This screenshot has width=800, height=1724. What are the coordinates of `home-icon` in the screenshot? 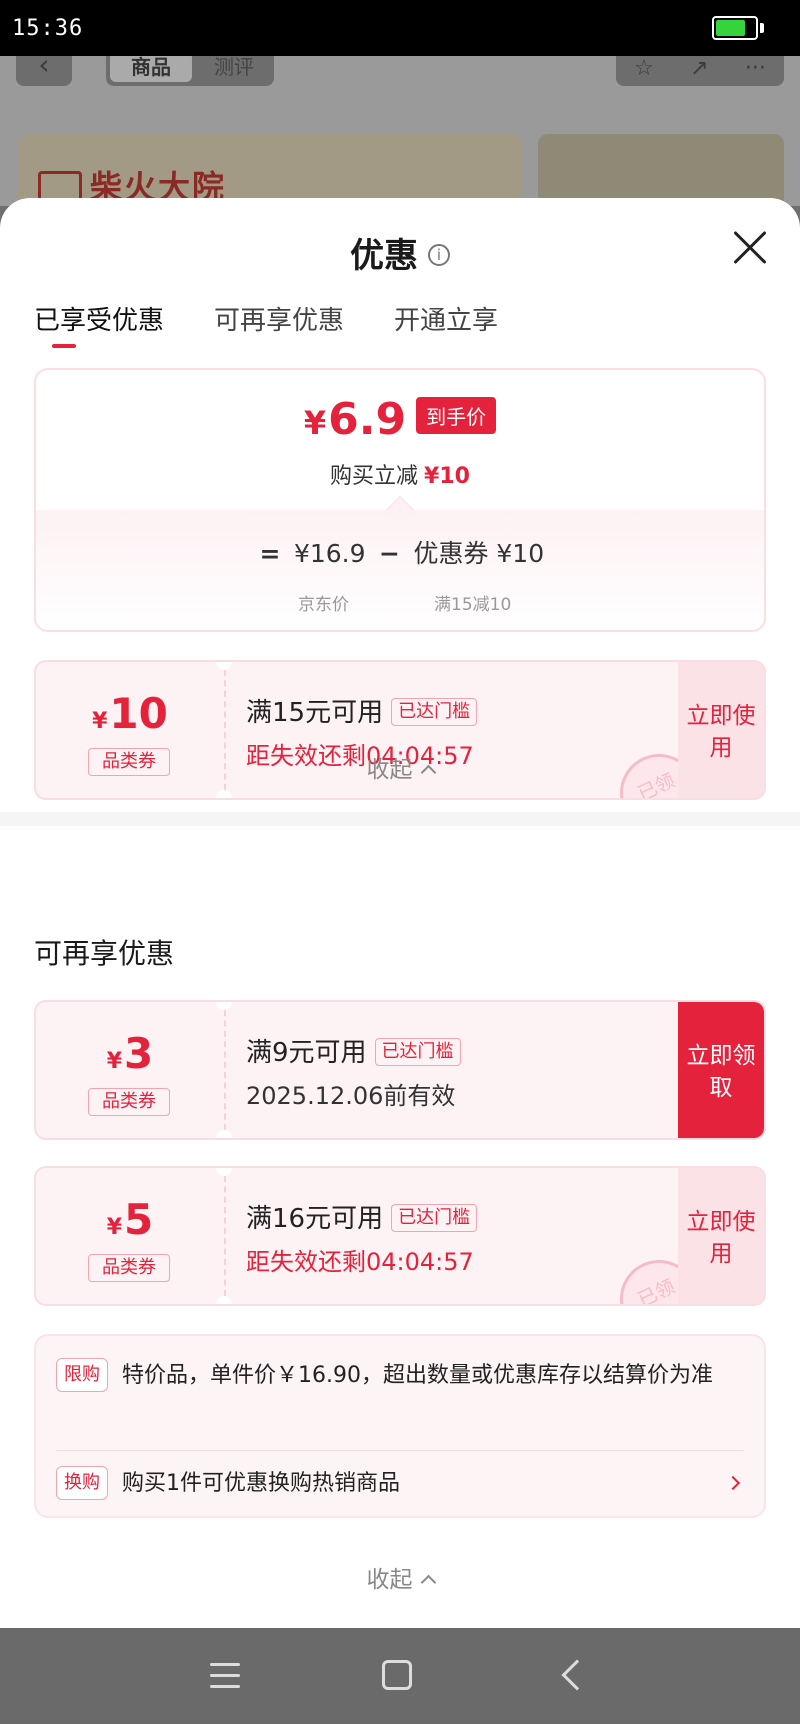 It's located at (397, 1675).